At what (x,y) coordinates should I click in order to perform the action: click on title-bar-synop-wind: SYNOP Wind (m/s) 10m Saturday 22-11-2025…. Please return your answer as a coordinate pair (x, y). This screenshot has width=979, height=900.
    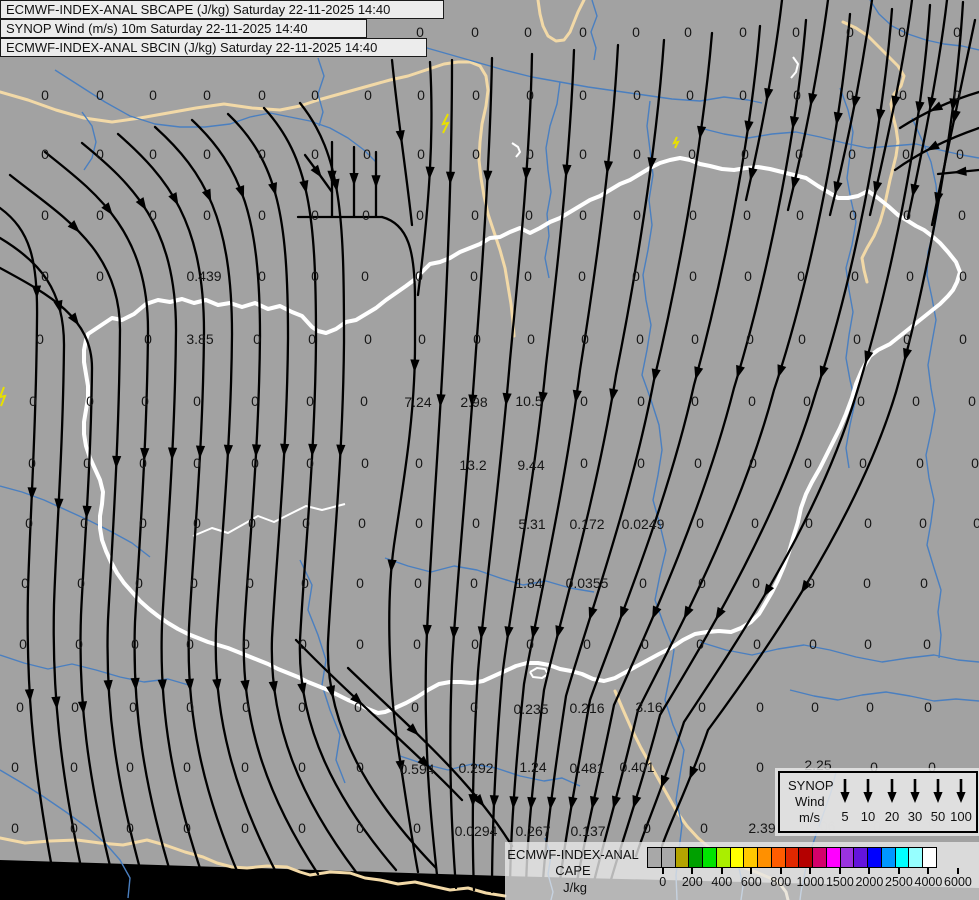
    Looking at the image, I should click on (183, 28).